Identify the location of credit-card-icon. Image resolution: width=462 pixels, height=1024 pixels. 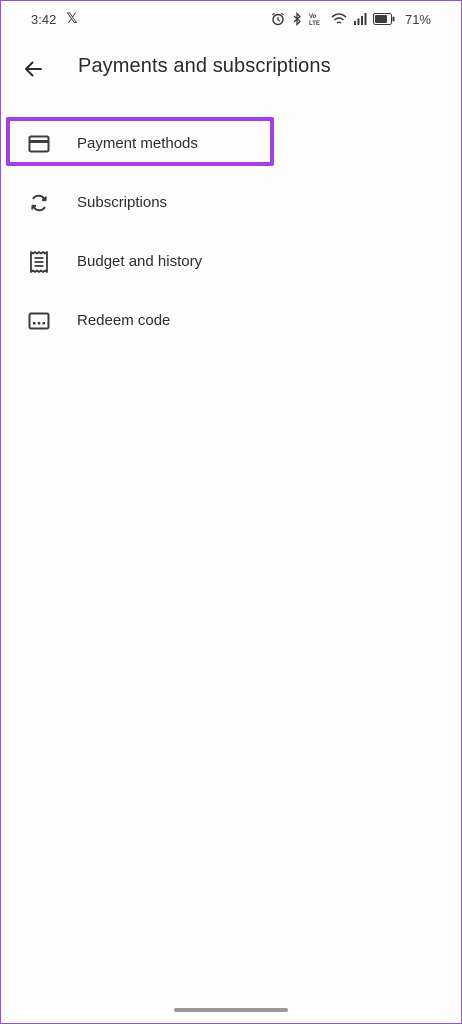
(39, 144).